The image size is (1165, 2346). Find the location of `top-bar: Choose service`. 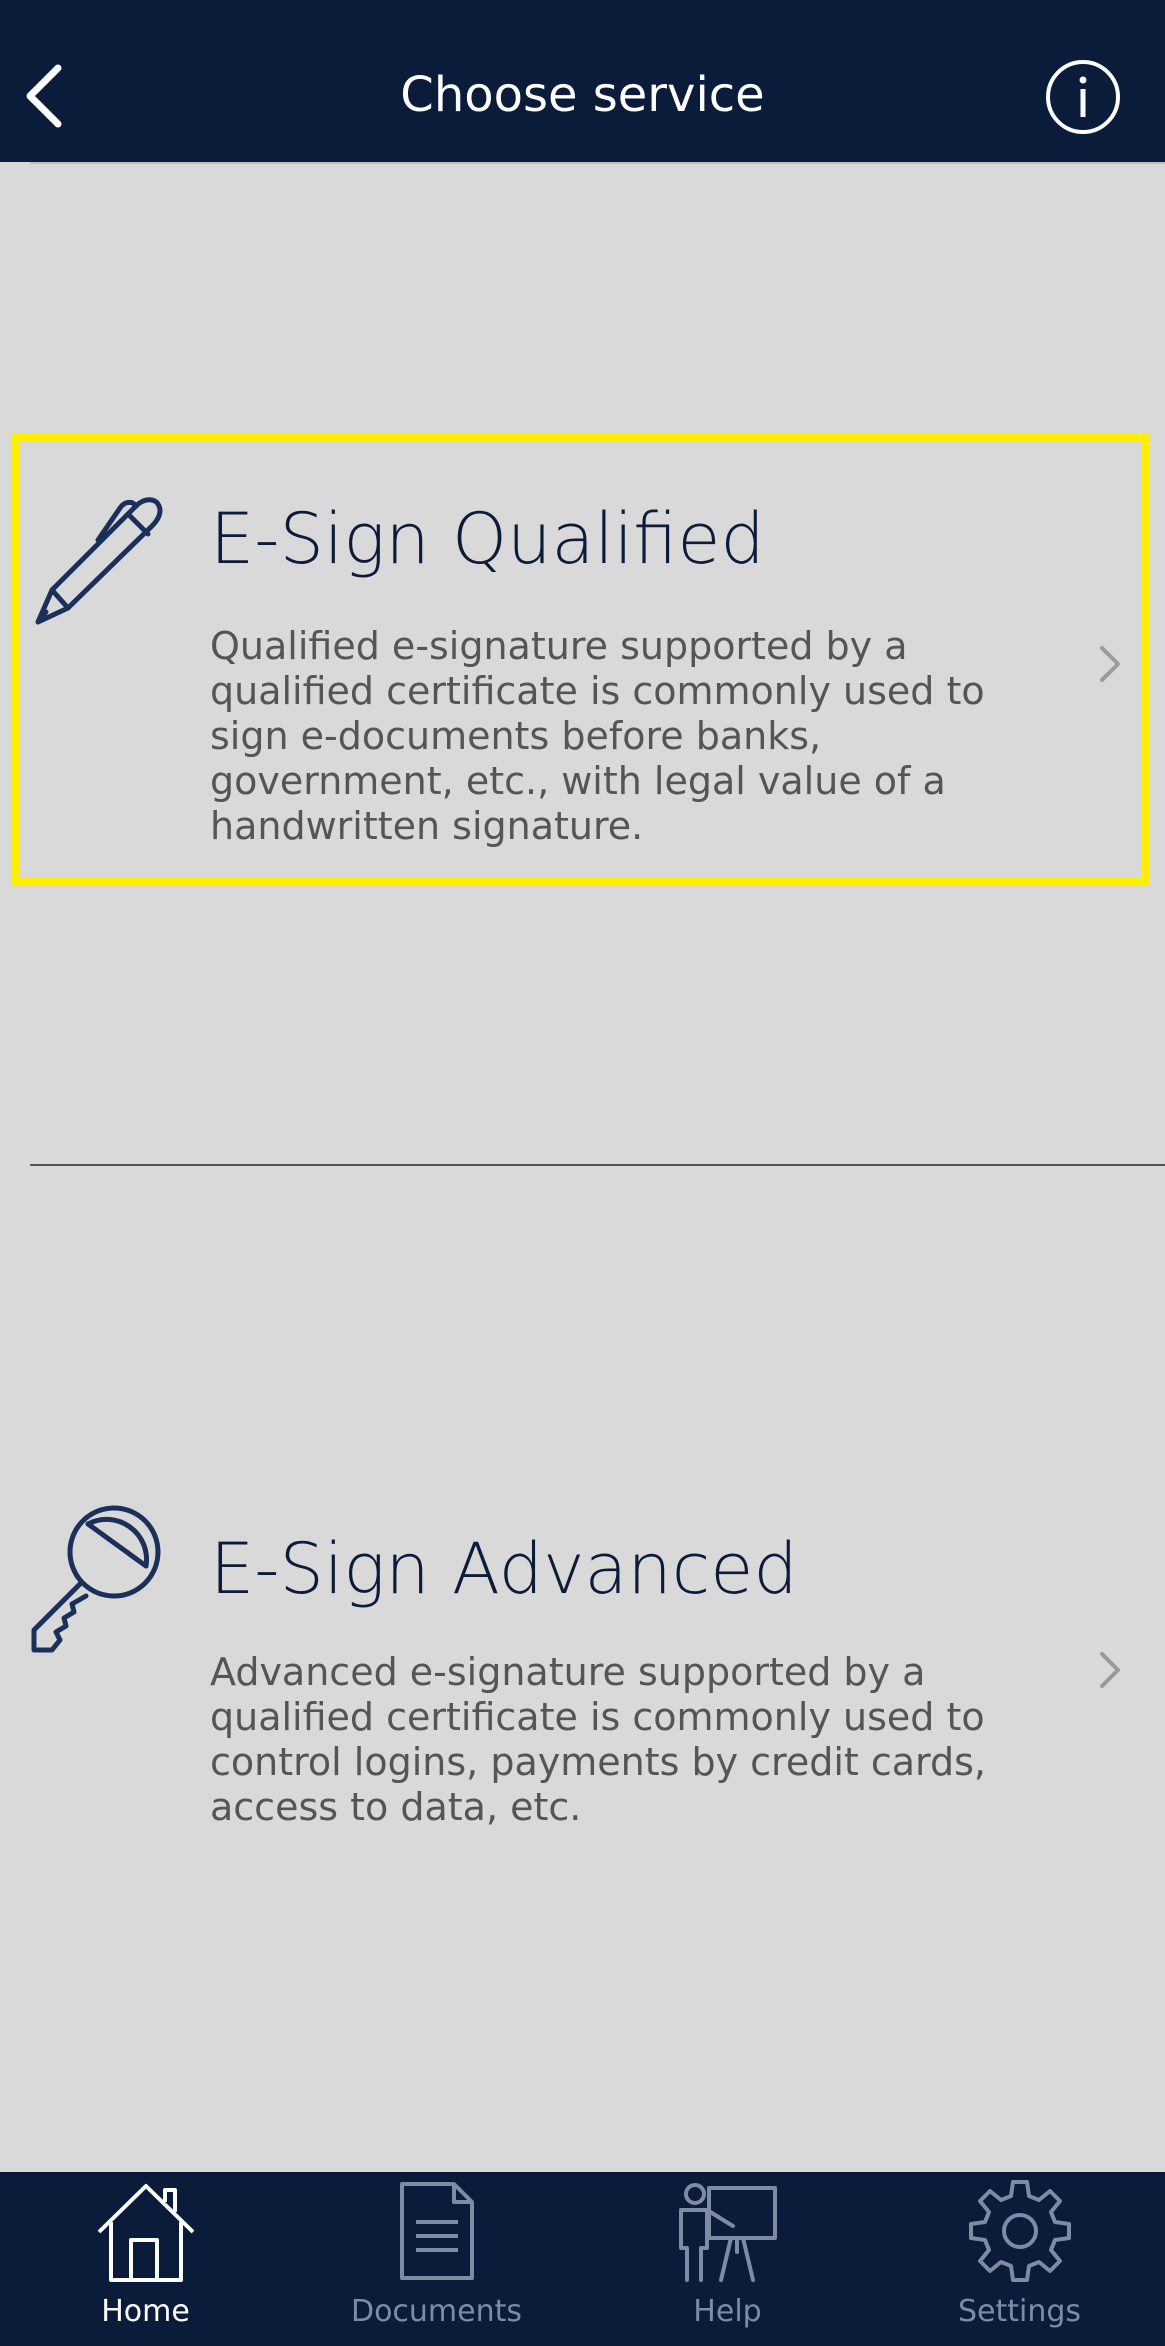

top-bar: Choose service is located at coordinates (582, 81).